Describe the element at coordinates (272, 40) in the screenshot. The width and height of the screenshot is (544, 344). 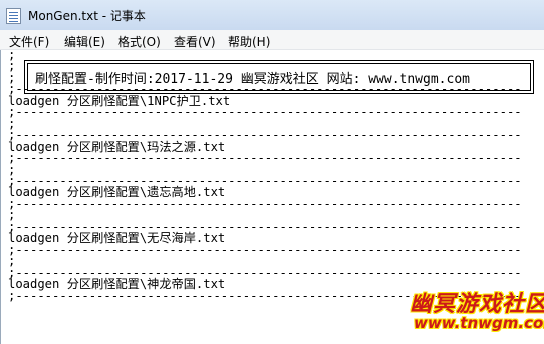
I see `menu-bar: 文件(F) 编辑(E) 格式(O) 查看(V) 帮助(H)` at that location.